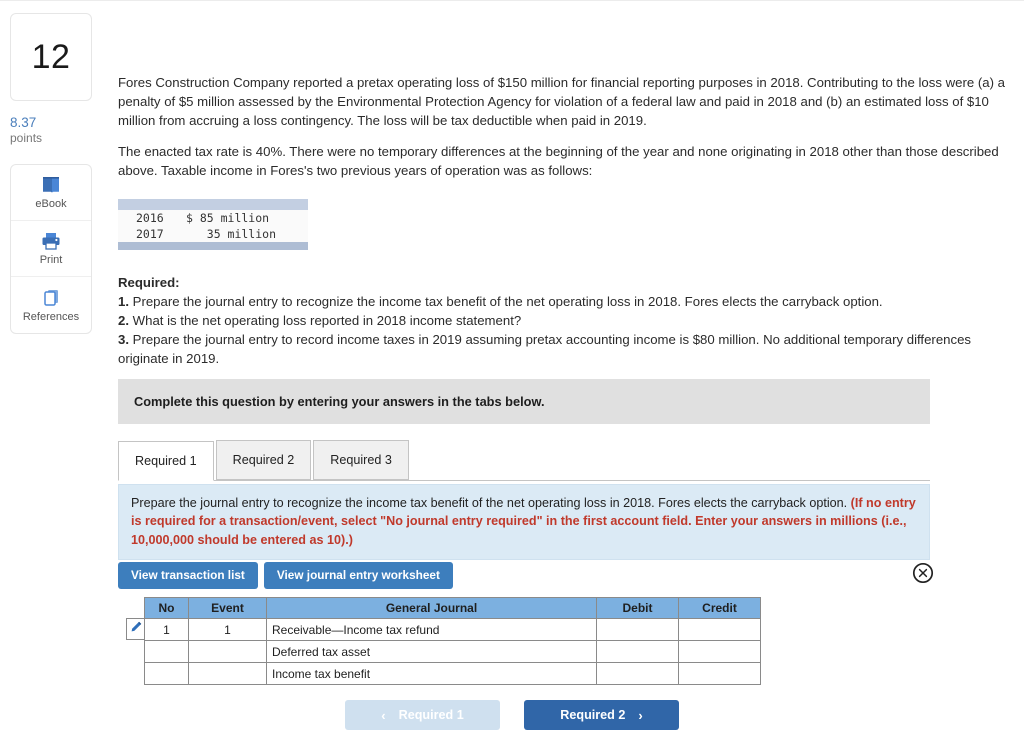 The width and height of the screenshot is (1024, 743). I want to click on tab-required-2-label: Required 2, so click(263, 460).